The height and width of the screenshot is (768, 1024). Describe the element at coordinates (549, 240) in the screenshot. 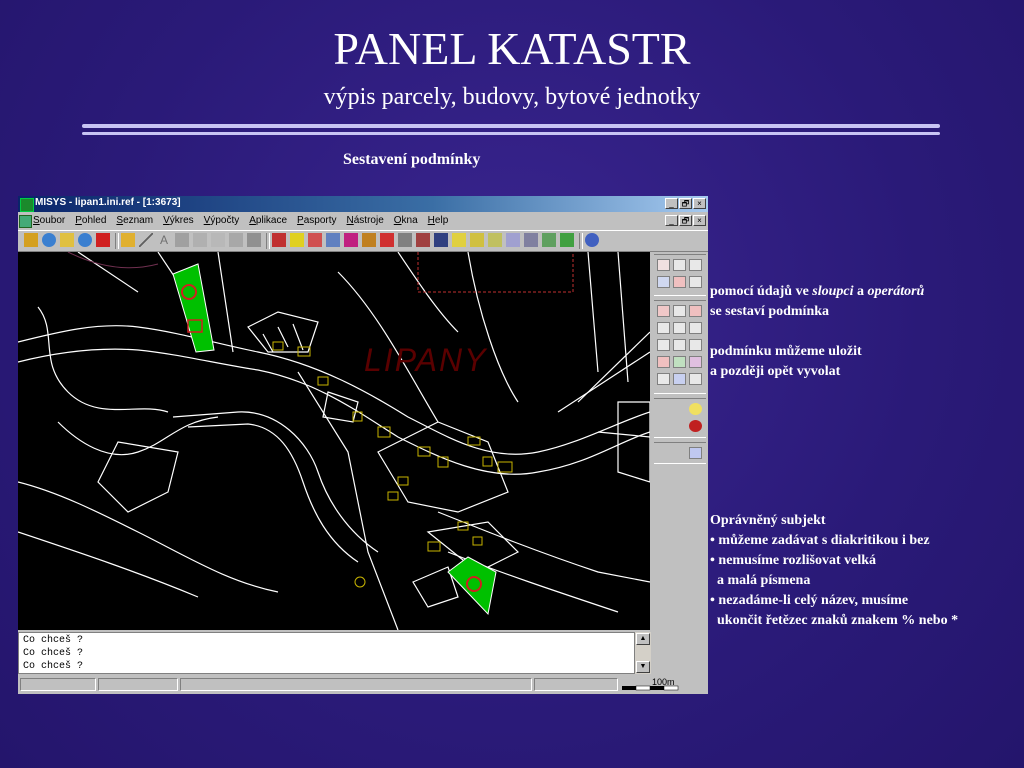

I see `chart-icon` at that location.